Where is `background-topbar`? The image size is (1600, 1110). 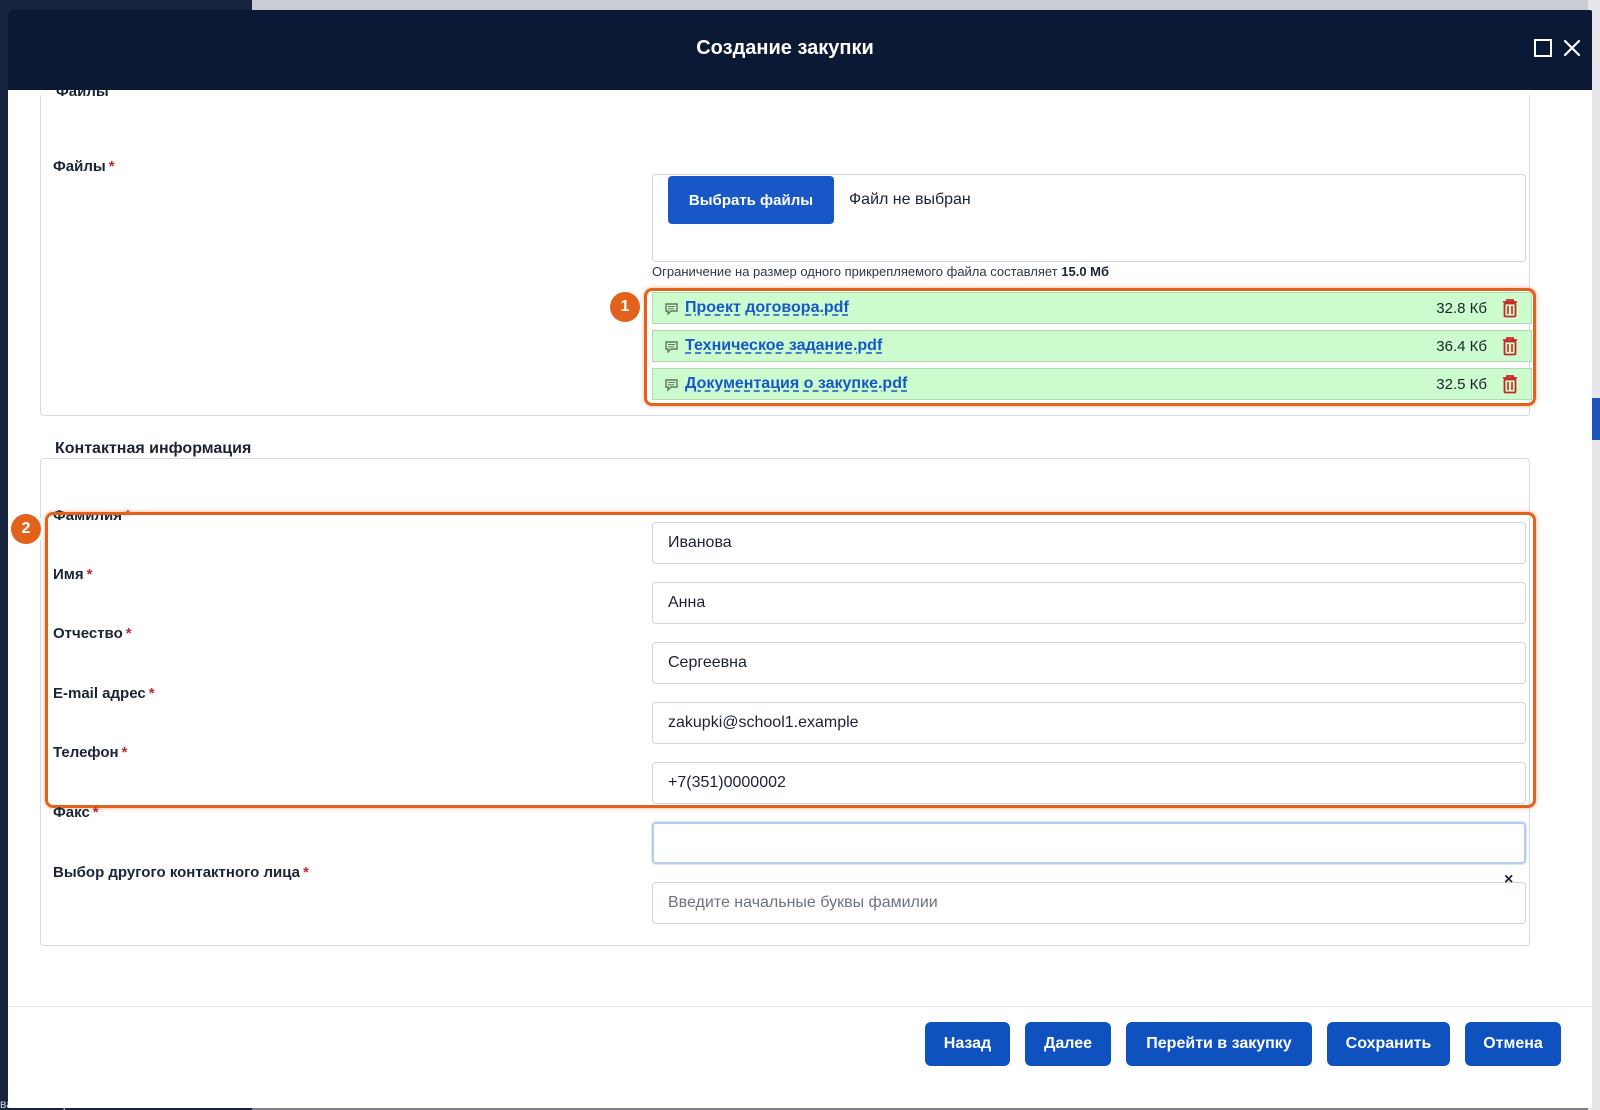 background-topbar is located at coordinates (926, 5).